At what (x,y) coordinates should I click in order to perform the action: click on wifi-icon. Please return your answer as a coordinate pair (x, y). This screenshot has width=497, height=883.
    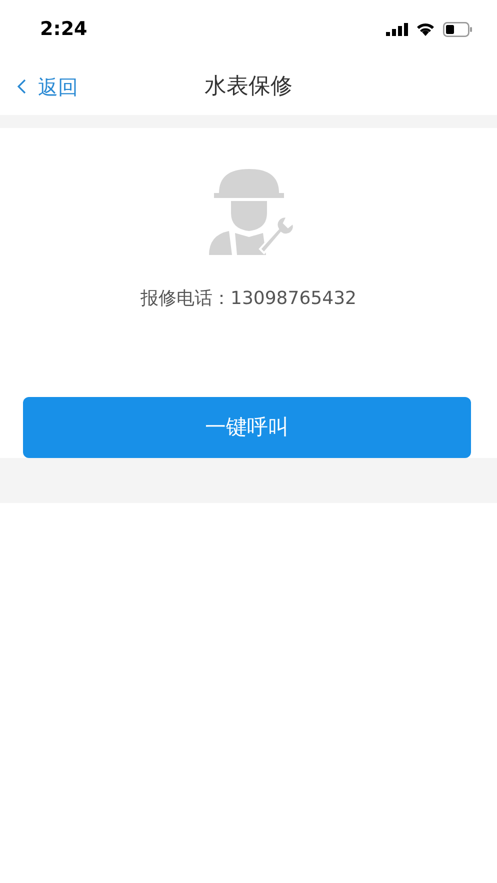
    Looking at the image, I should click on (425, 29).